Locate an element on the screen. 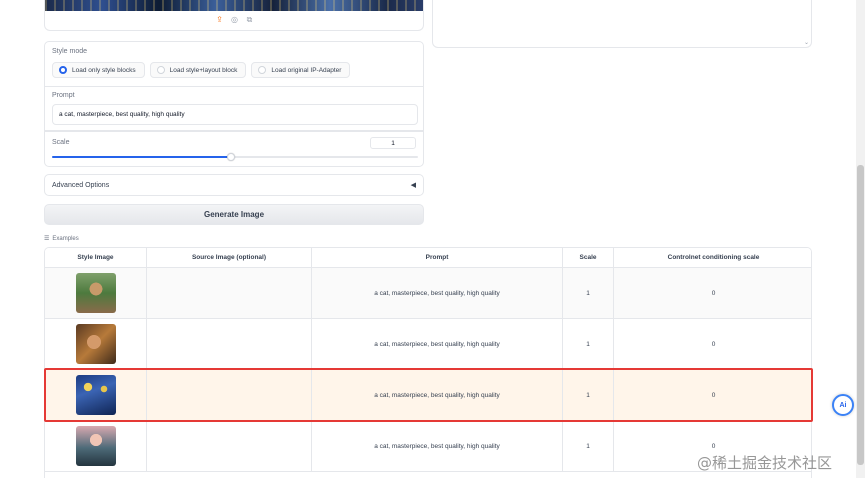  style-image-preview is located at coordinates (234, 5).